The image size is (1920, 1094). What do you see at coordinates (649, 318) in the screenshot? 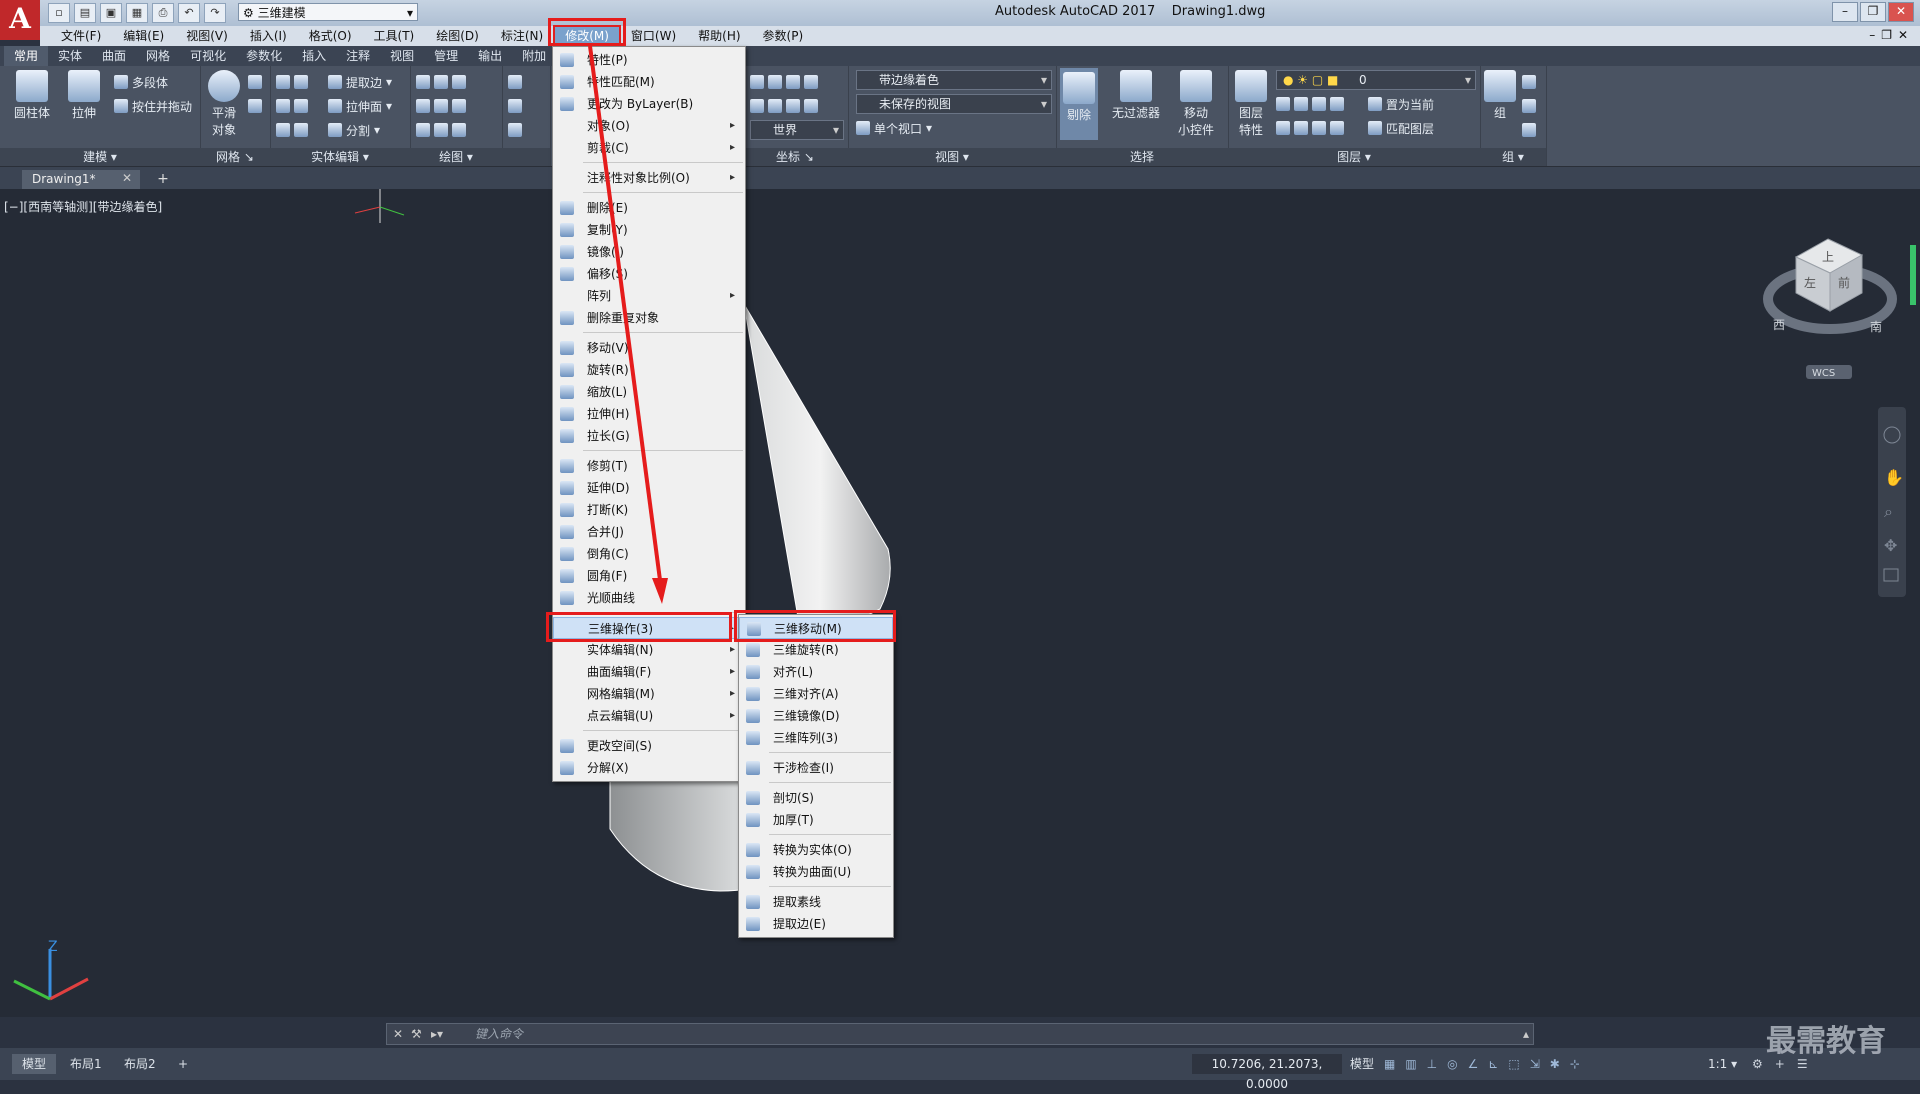
I see `modify-menu-item-11: 删除重复对象` at bounding box center [649, 318].